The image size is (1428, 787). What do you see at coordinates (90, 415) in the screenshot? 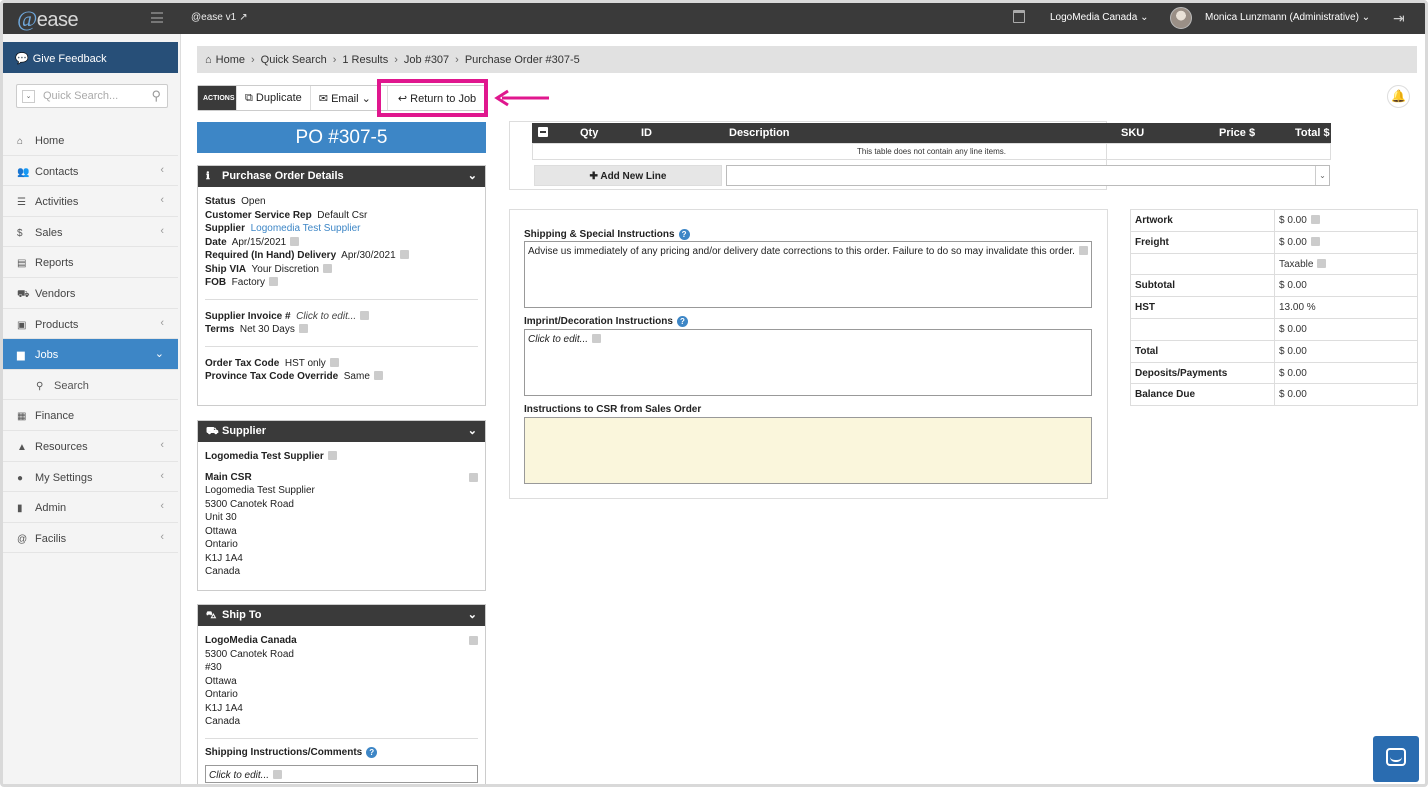
I see `sidebar-item-finance: ▦ Finance` at bounding box center [90, 415].